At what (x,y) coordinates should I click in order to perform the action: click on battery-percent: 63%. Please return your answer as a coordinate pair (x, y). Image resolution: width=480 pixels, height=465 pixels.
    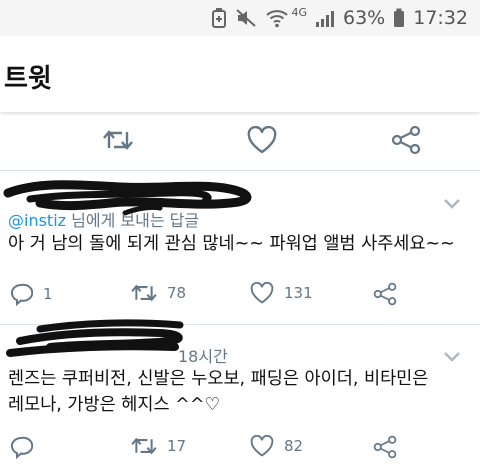
    Looking at the image, I should click on (364, 18).